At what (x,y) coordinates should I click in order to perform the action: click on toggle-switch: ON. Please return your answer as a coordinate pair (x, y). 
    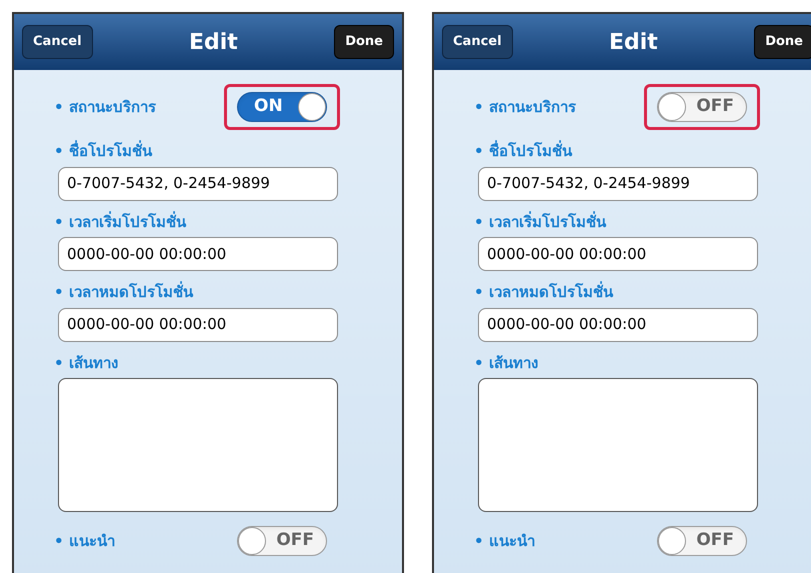
    Looking at the image, I should click on (282, 107).